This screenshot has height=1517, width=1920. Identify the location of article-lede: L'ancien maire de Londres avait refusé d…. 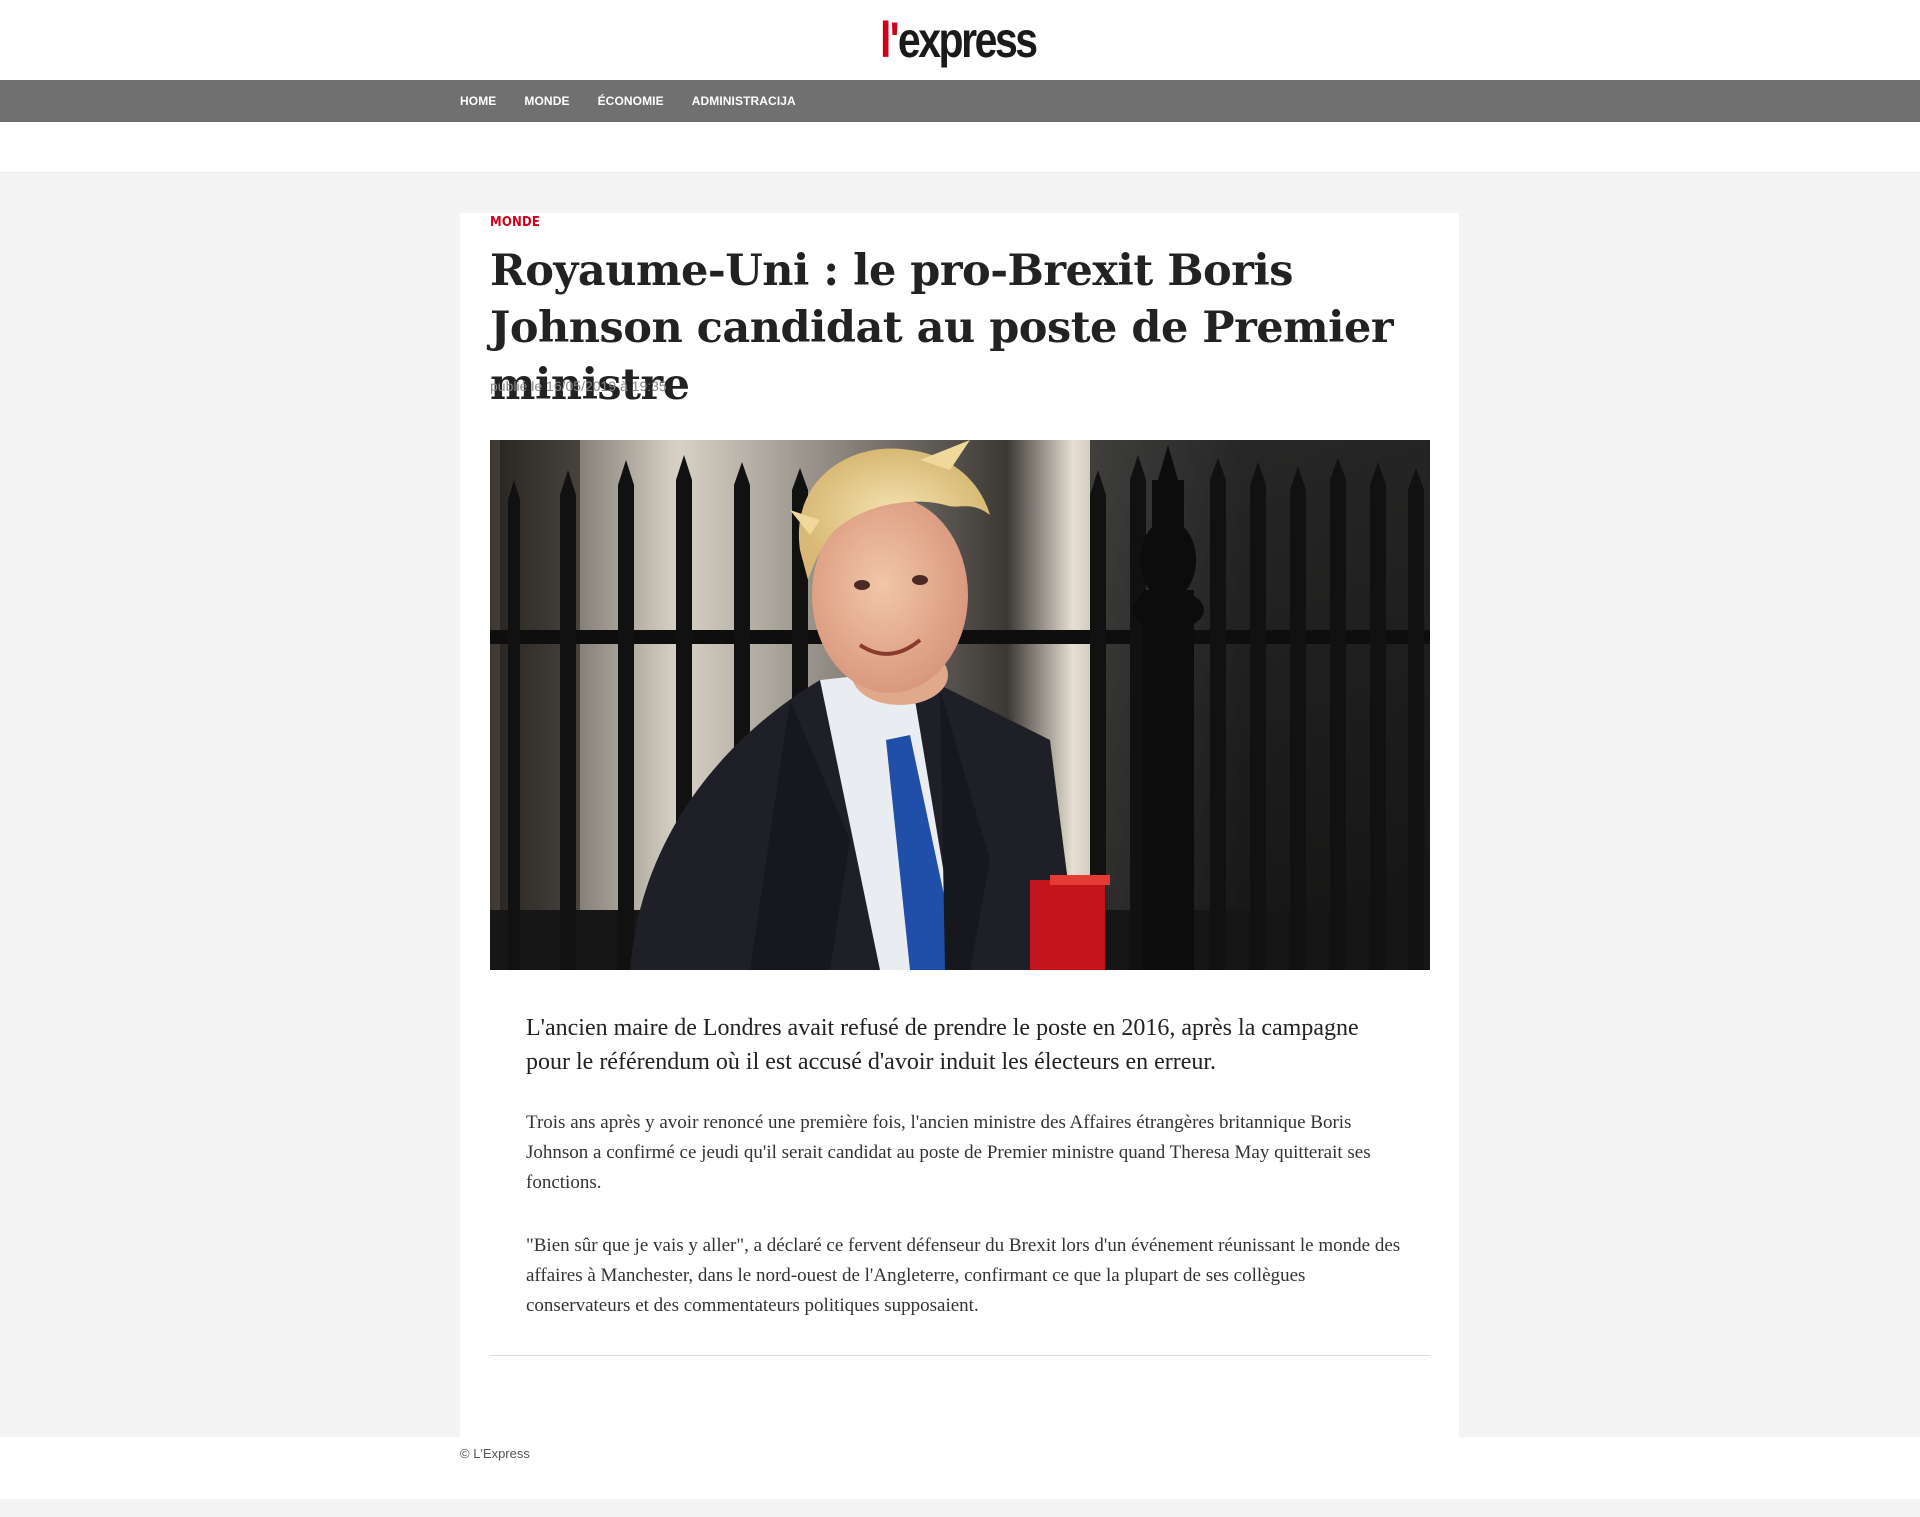
(942, 1045).